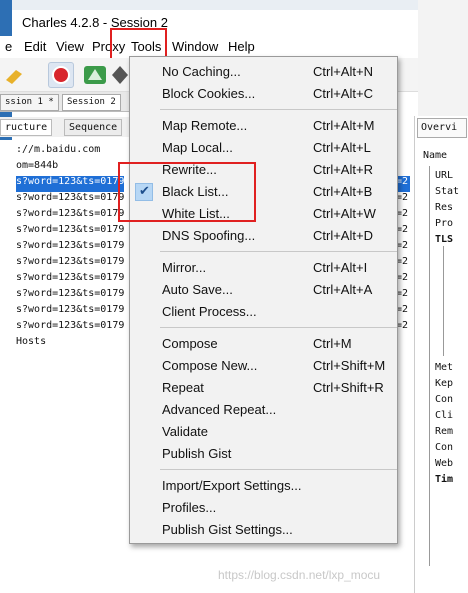 The image size is (468, 593). Describe the element at coordinates (8, 46) in the screenshot. I see `menu-file: e` at that location.